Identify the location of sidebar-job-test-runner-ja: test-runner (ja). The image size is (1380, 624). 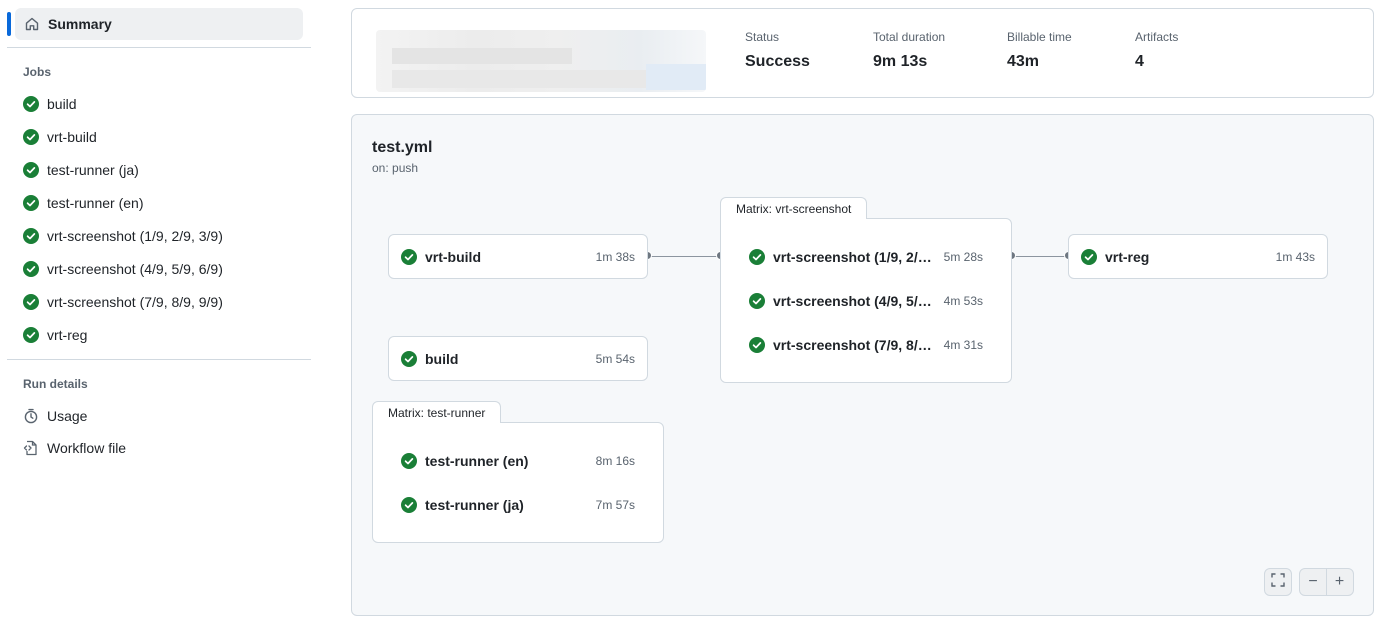
(81, 170).